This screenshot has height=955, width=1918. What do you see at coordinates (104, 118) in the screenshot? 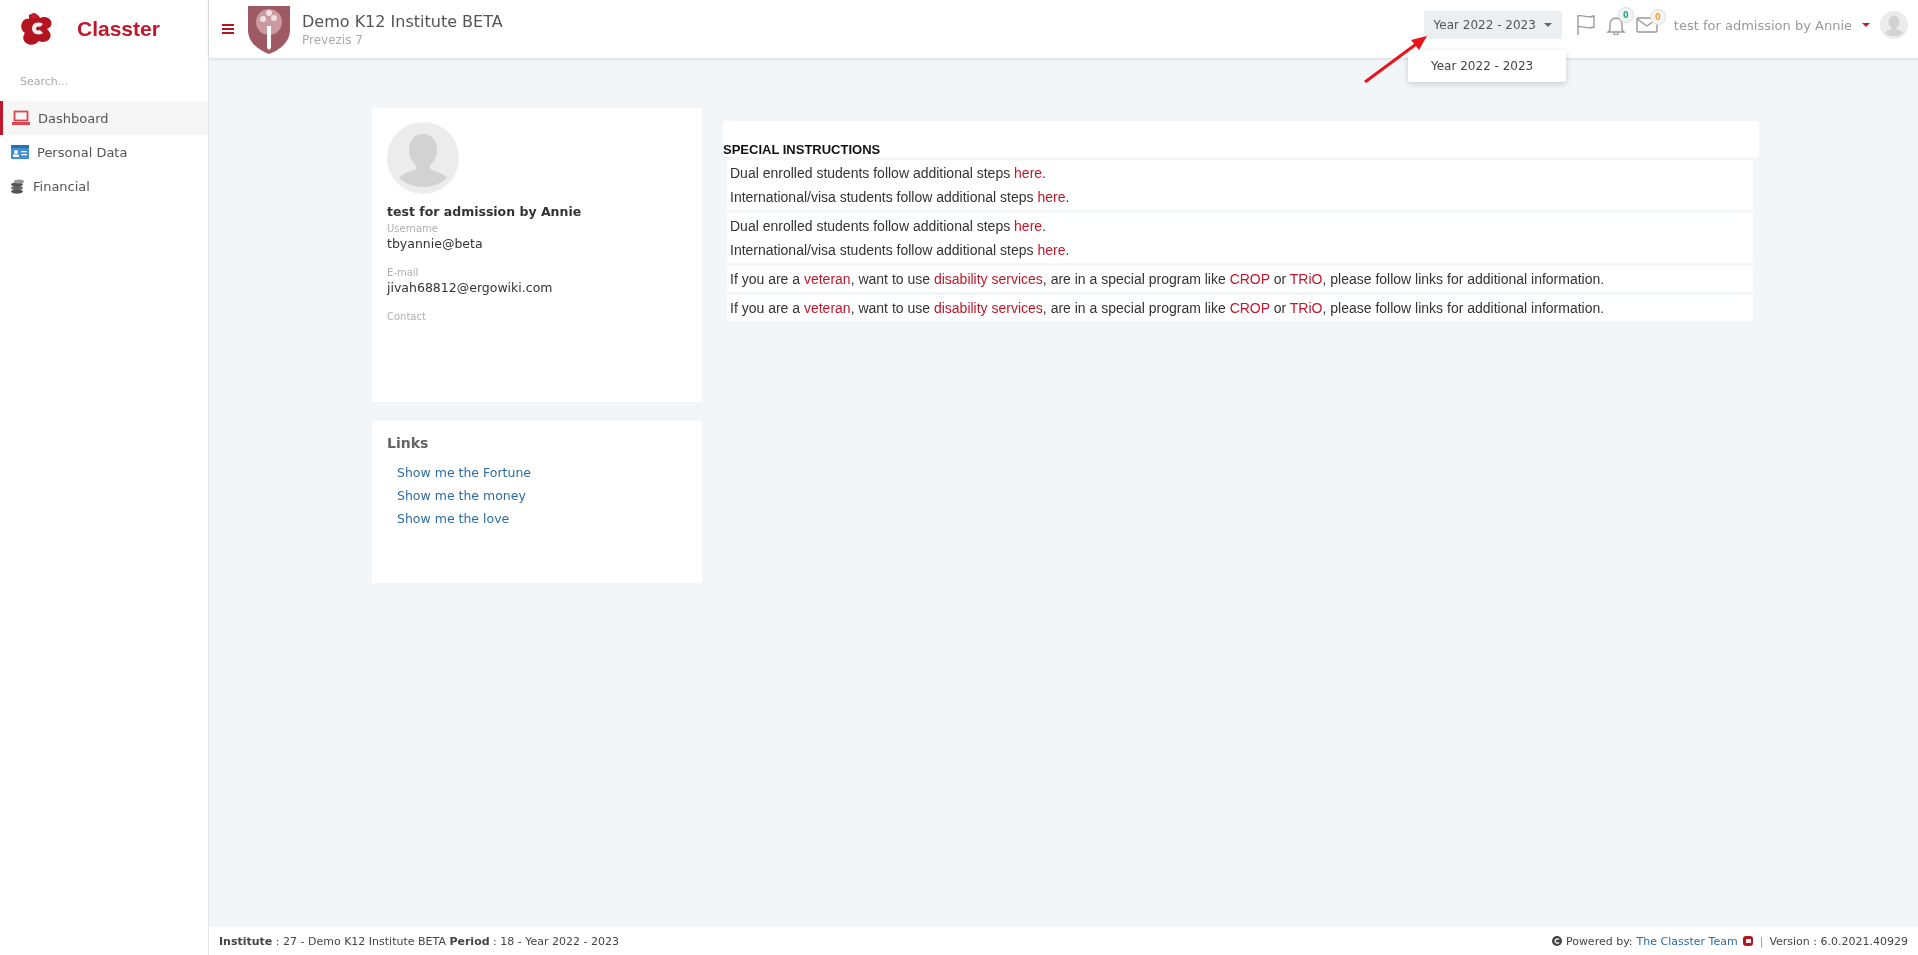
I see `sidebar-item: Dashboard` at bounding box center [104, 118].